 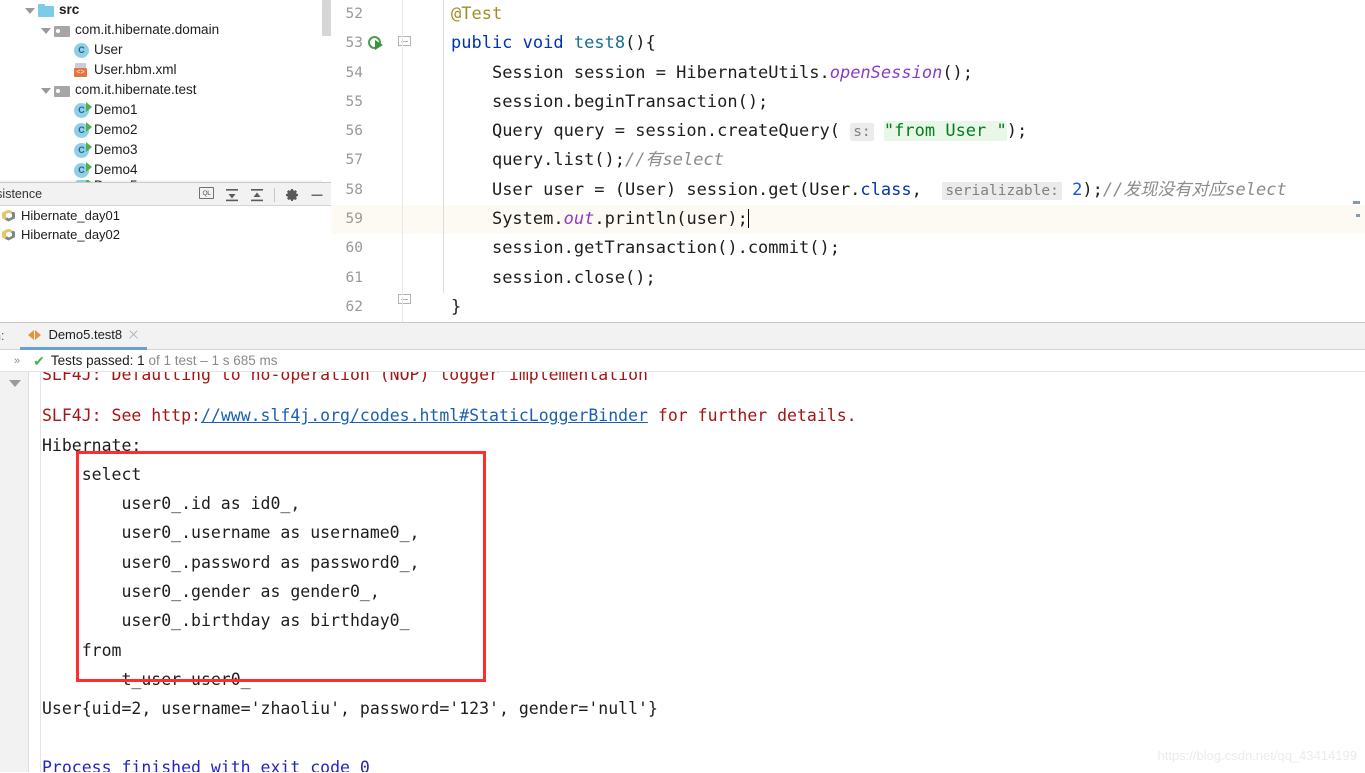 I want to click on code-text: query.list();, so click(x=558, y=160).